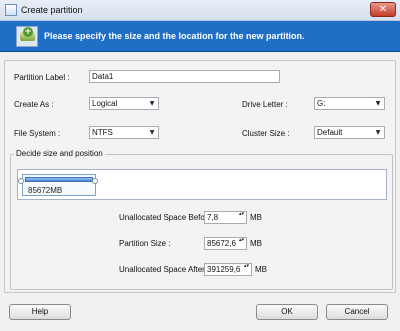 The height and width of the screenshot is (331, 400). Describe the element at coordinates (224, 269) in the screenshot. I see `space-after-value: 391259,6` at that location.